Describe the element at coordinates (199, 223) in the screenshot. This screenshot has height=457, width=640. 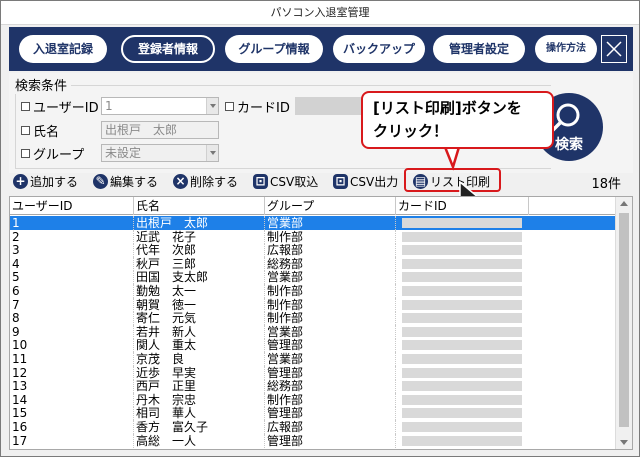
I see `cell-name: 出根戸 太郎` at that location.